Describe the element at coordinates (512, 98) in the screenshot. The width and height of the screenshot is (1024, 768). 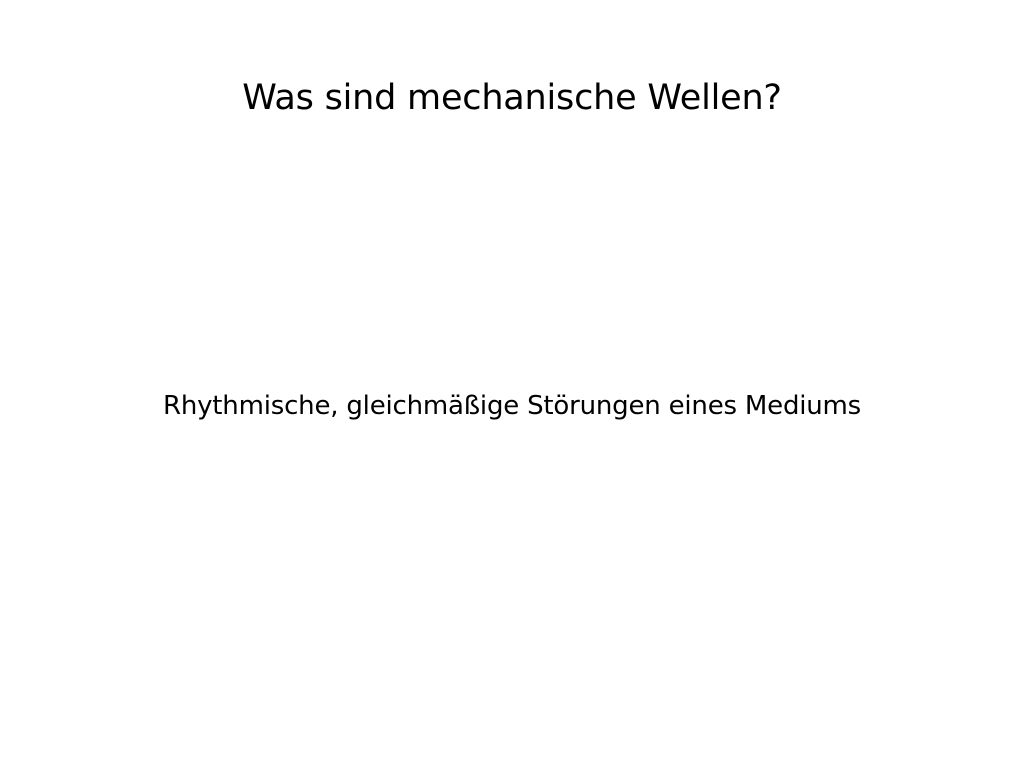
I see `slide-title: Was sind mechanische Wellen?` at that location.